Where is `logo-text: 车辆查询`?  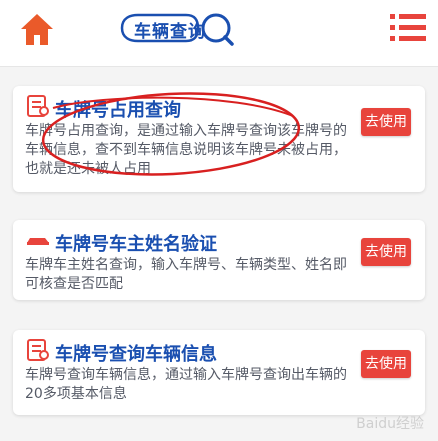 logo-text: 车辆查询 is located at coordinates (170, 32).